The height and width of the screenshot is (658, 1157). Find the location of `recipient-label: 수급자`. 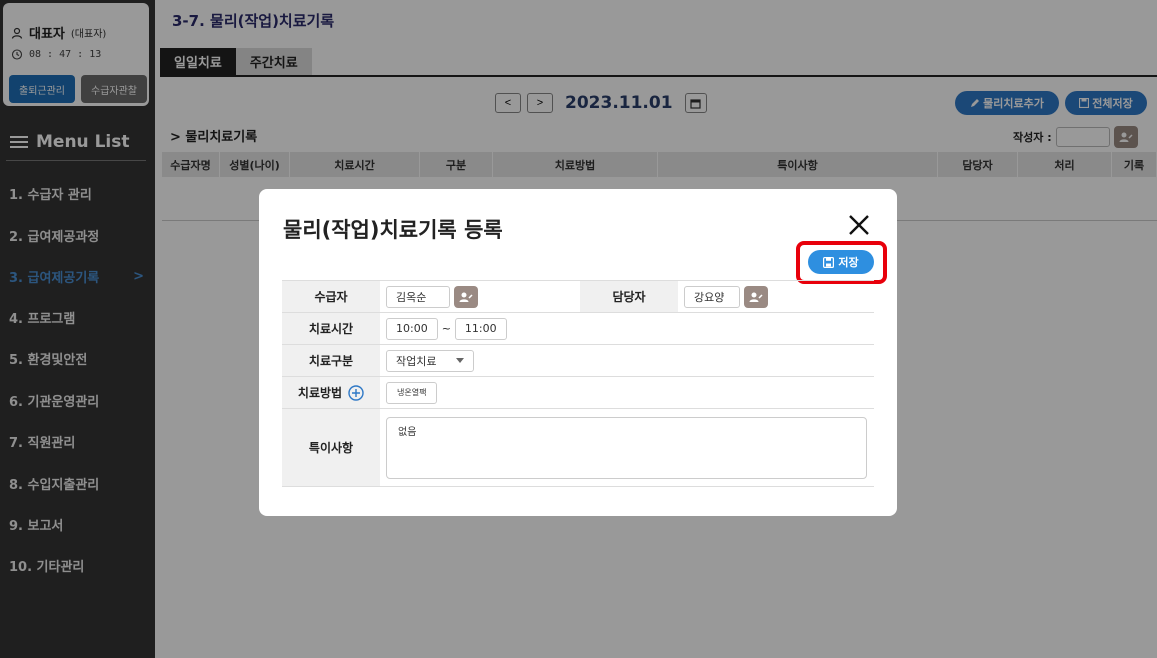

recipient-label: 수급자 is located at coordinates (331, 296).